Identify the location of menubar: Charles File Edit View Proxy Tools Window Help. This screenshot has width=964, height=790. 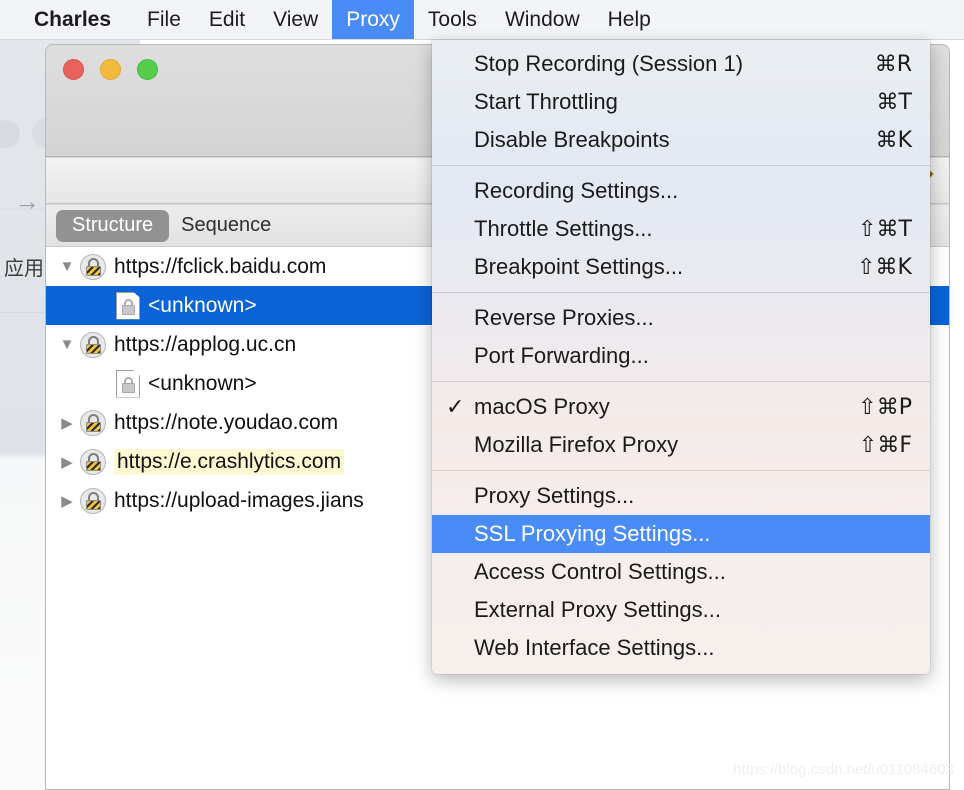
(482, 20).